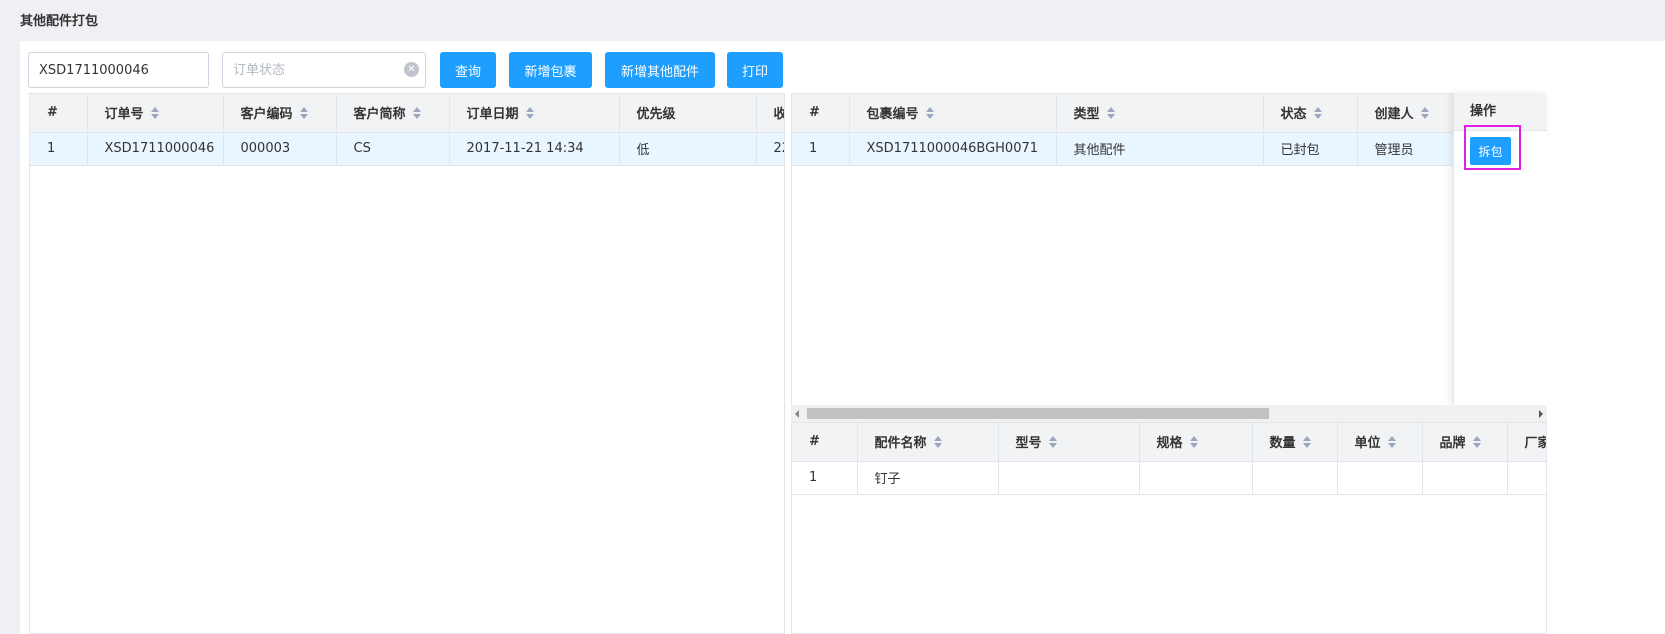 The image size is (1665, 634). What do you see at coordinates (1196, 478) in the screenshot?
I see `cell-spec` at bounding box center [1196, 478].